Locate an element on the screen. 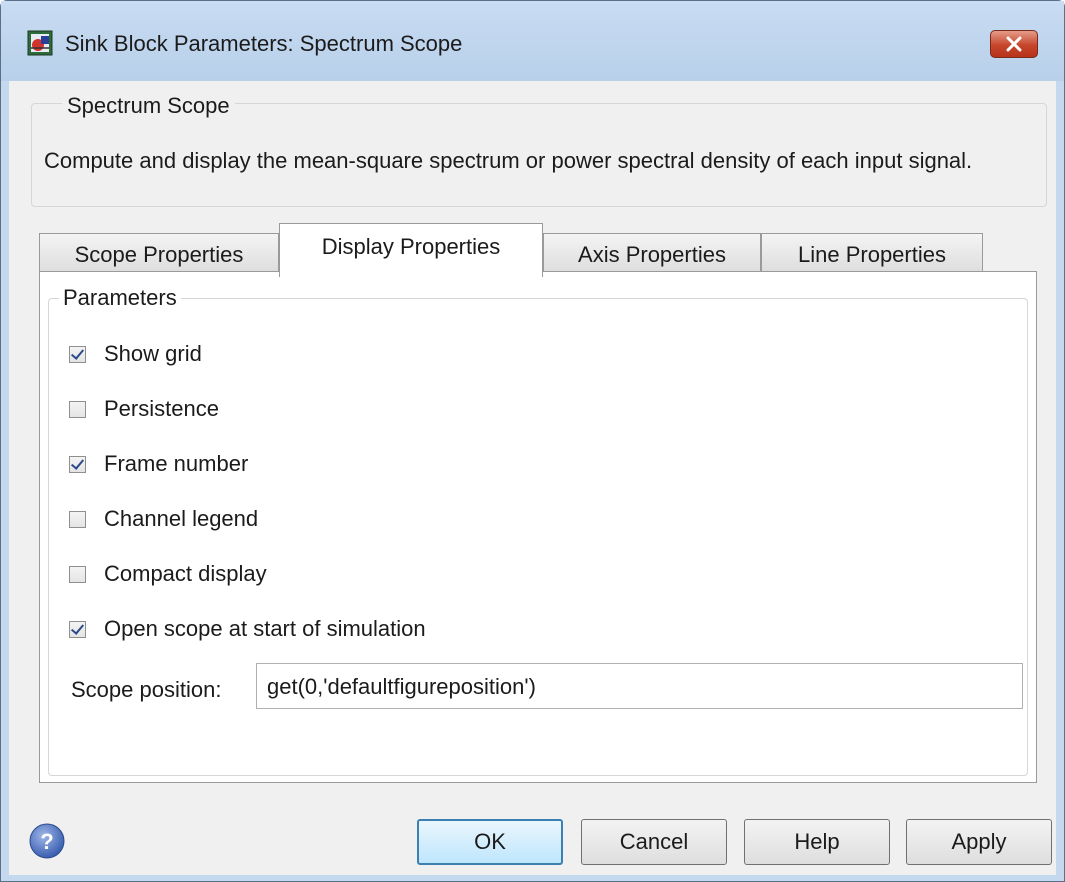  frame-number-checkbox: Frame number is located at coordinates (158, 464).